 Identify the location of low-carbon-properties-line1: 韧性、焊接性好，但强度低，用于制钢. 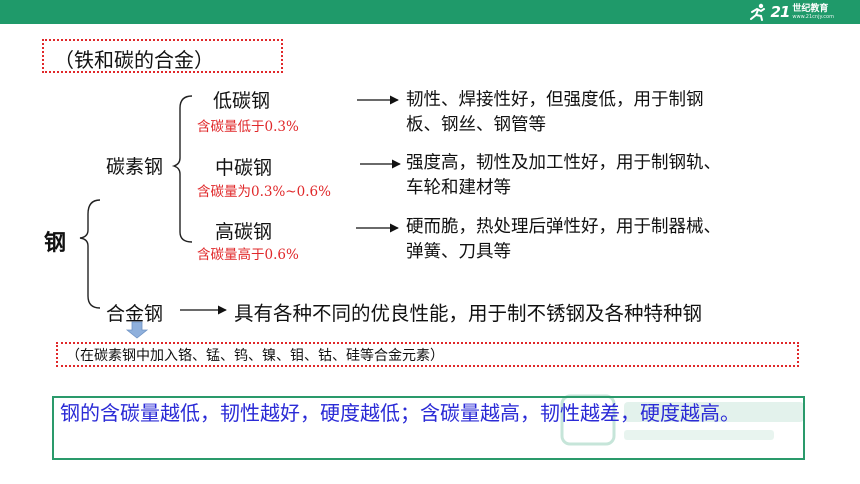
(555, 100).